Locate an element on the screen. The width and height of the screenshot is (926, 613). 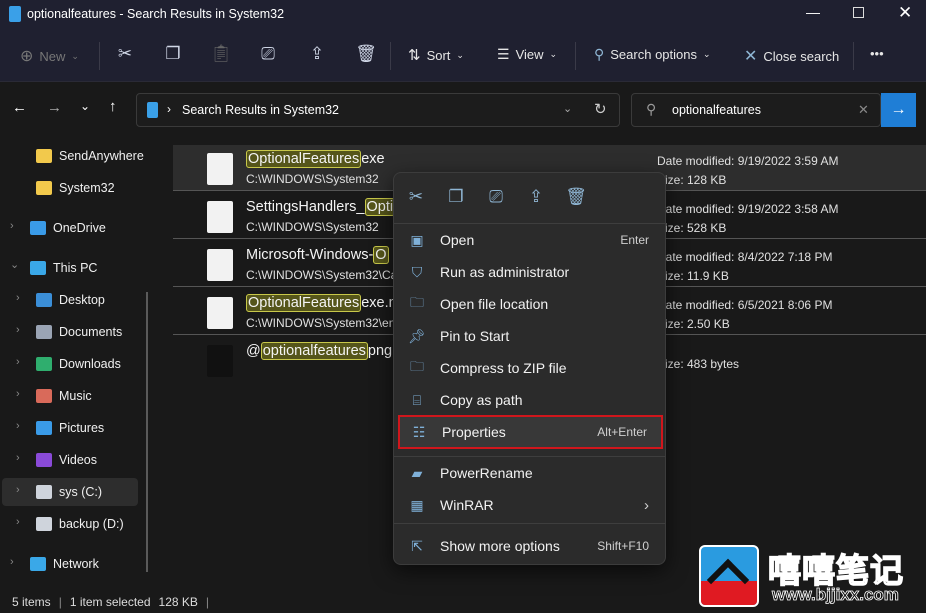
search-highlight: Opti is located at coordinates (380, 207).